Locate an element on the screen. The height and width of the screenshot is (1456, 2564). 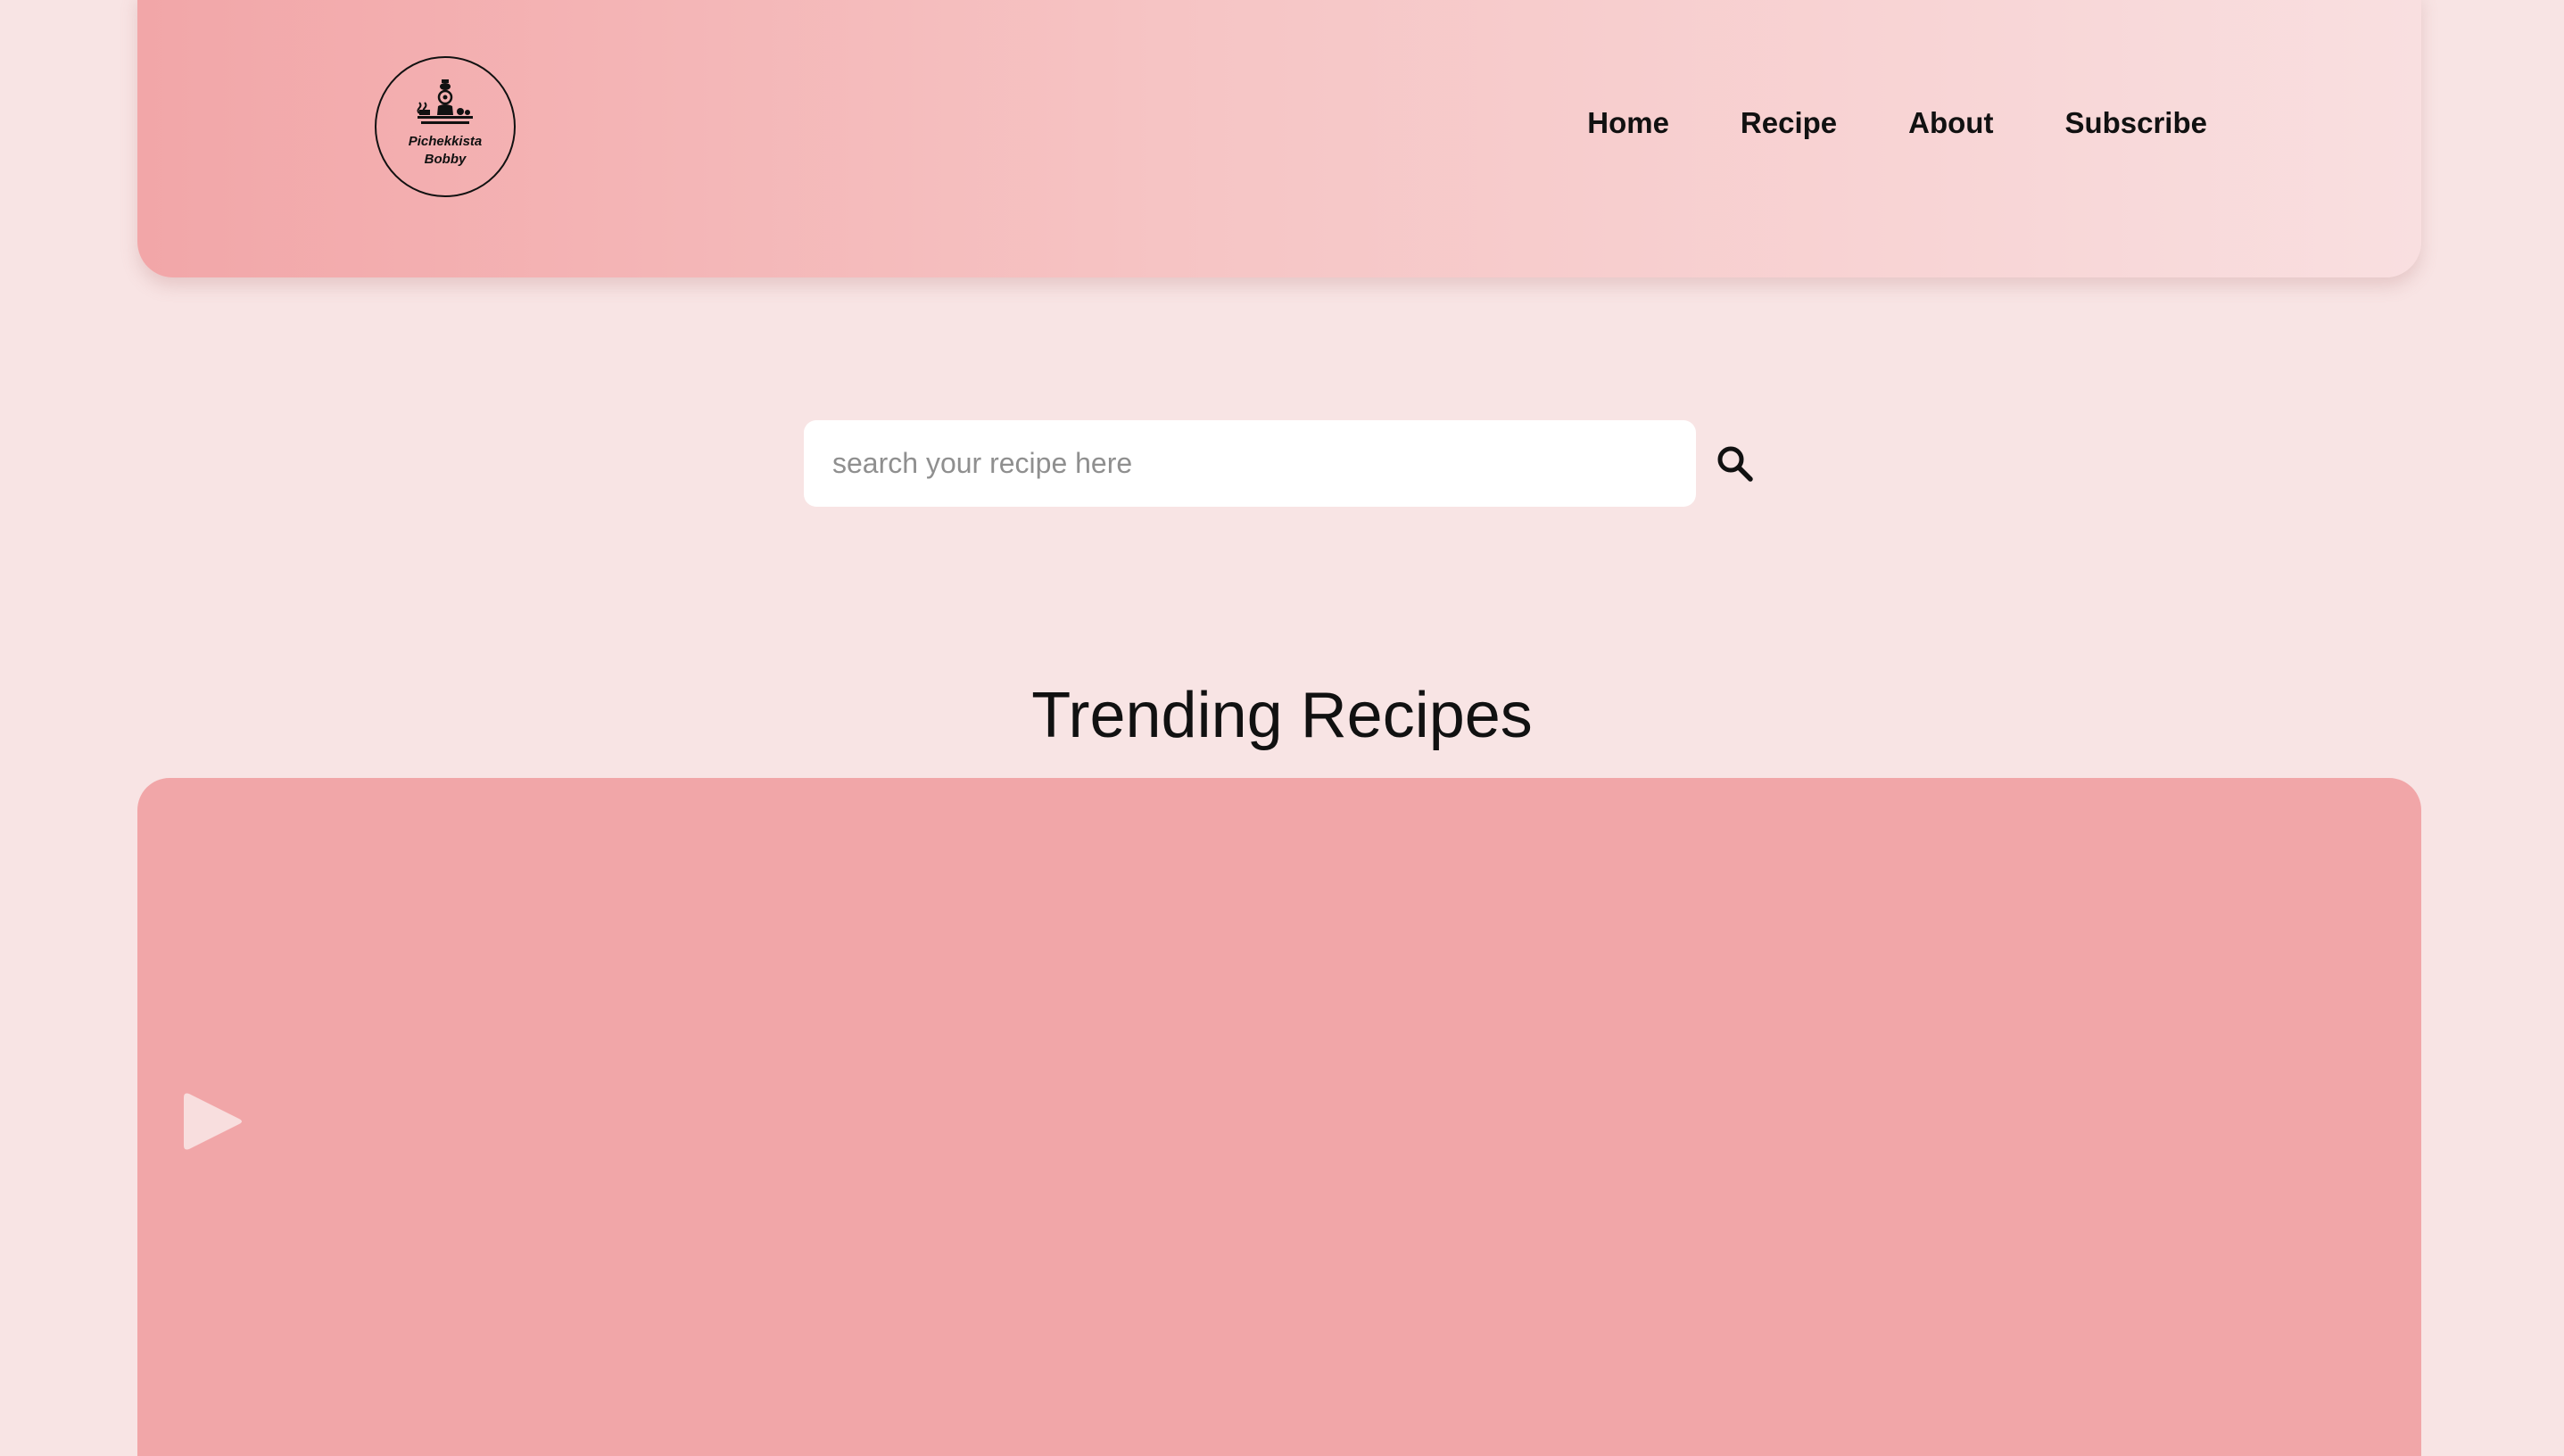
search-bar is located at coordinates (1282, 464).